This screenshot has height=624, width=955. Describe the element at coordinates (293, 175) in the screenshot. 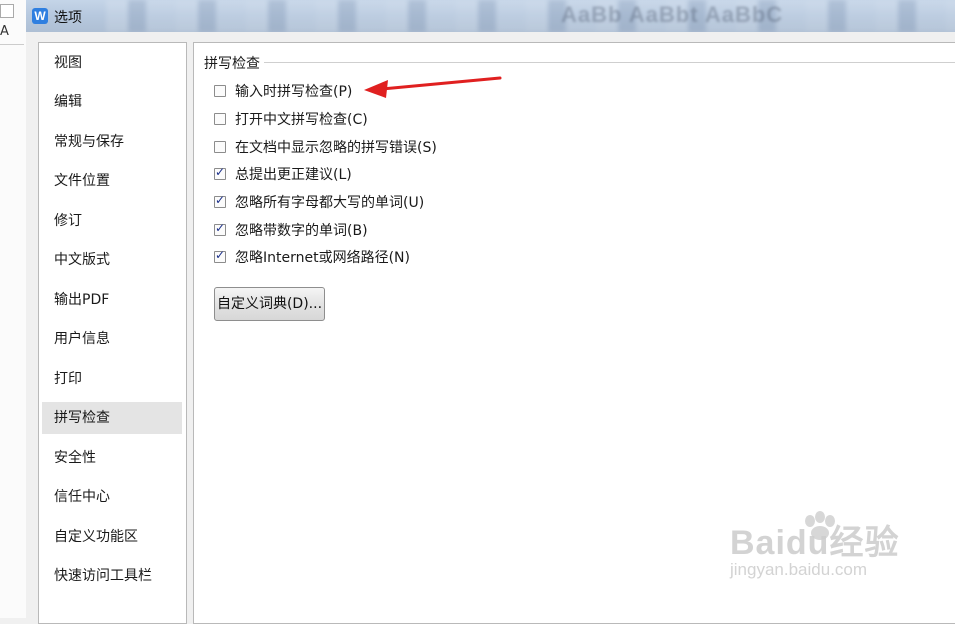

I see `option-label: 总提出更正建议(L)` at that location.